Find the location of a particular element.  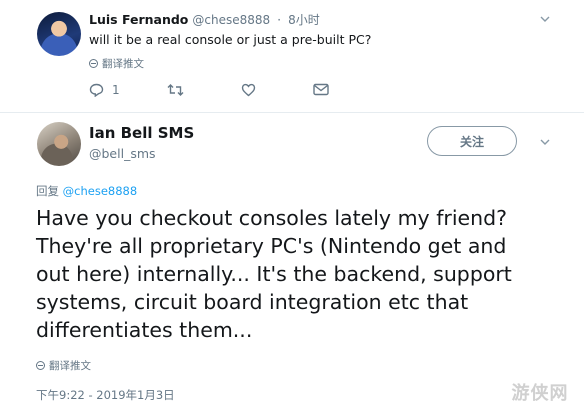

replying-mention-link: @chese8888 is located at coordinates (100, 191).